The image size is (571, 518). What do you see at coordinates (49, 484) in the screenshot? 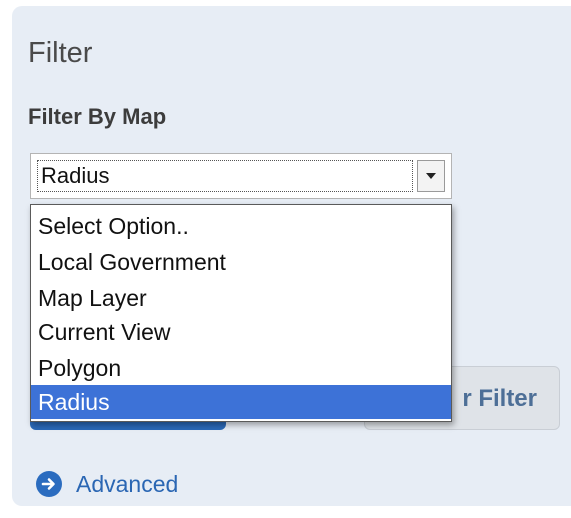
I see `arrow-circle-right-icon` at bounding box center [49, 484].